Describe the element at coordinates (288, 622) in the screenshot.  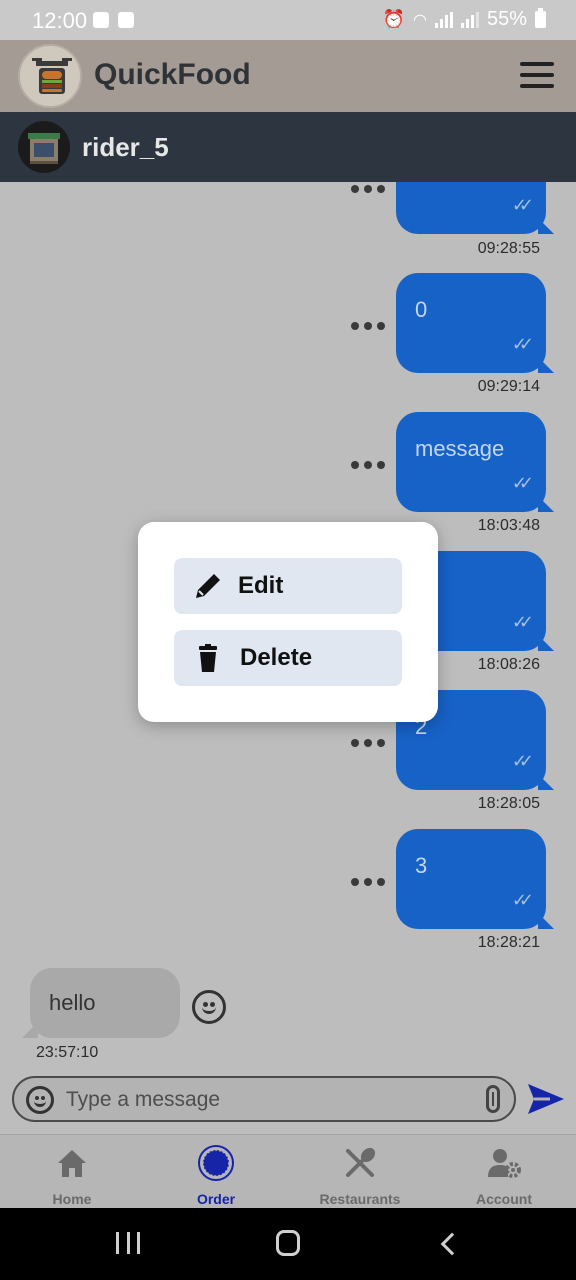
I see `message-context-menu: Edit Delete` at that location.